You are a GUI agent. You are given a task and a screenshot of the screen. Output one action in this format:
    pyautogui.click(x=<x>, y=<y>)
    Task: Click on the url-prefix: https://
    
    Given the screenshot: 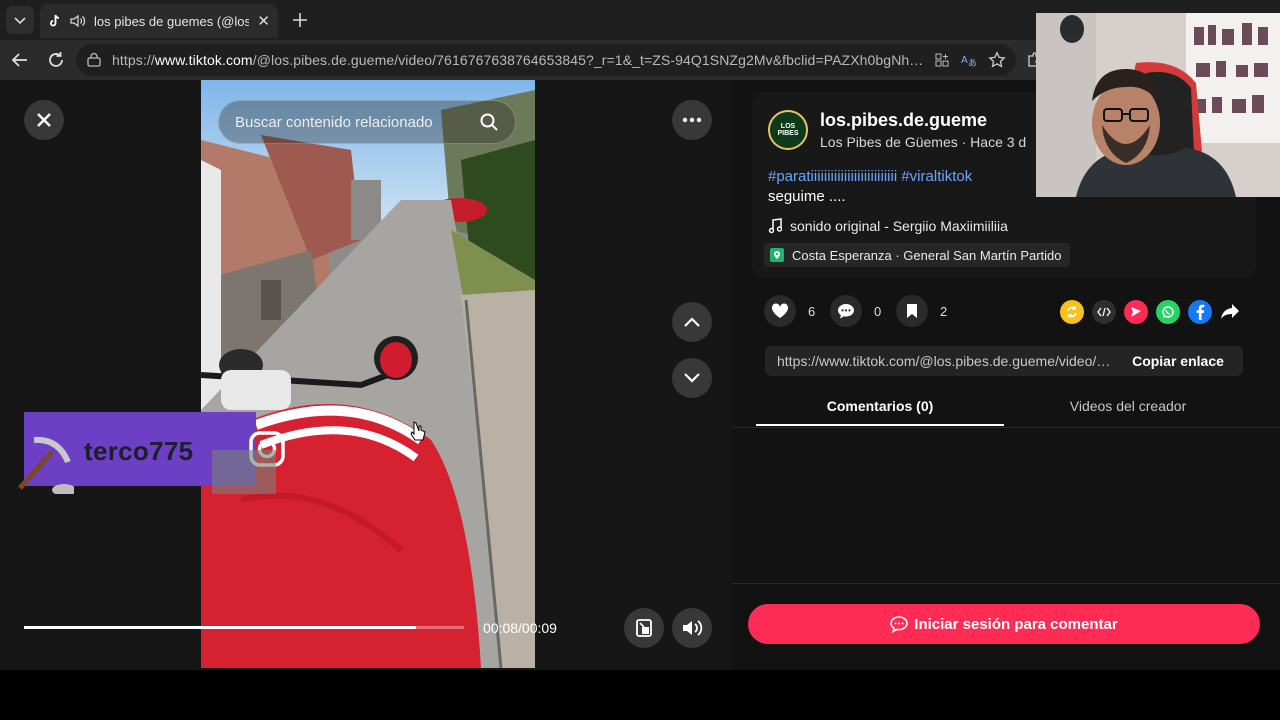 What is the action you would take?
    pyautogui.click(x=133, y=60)
    